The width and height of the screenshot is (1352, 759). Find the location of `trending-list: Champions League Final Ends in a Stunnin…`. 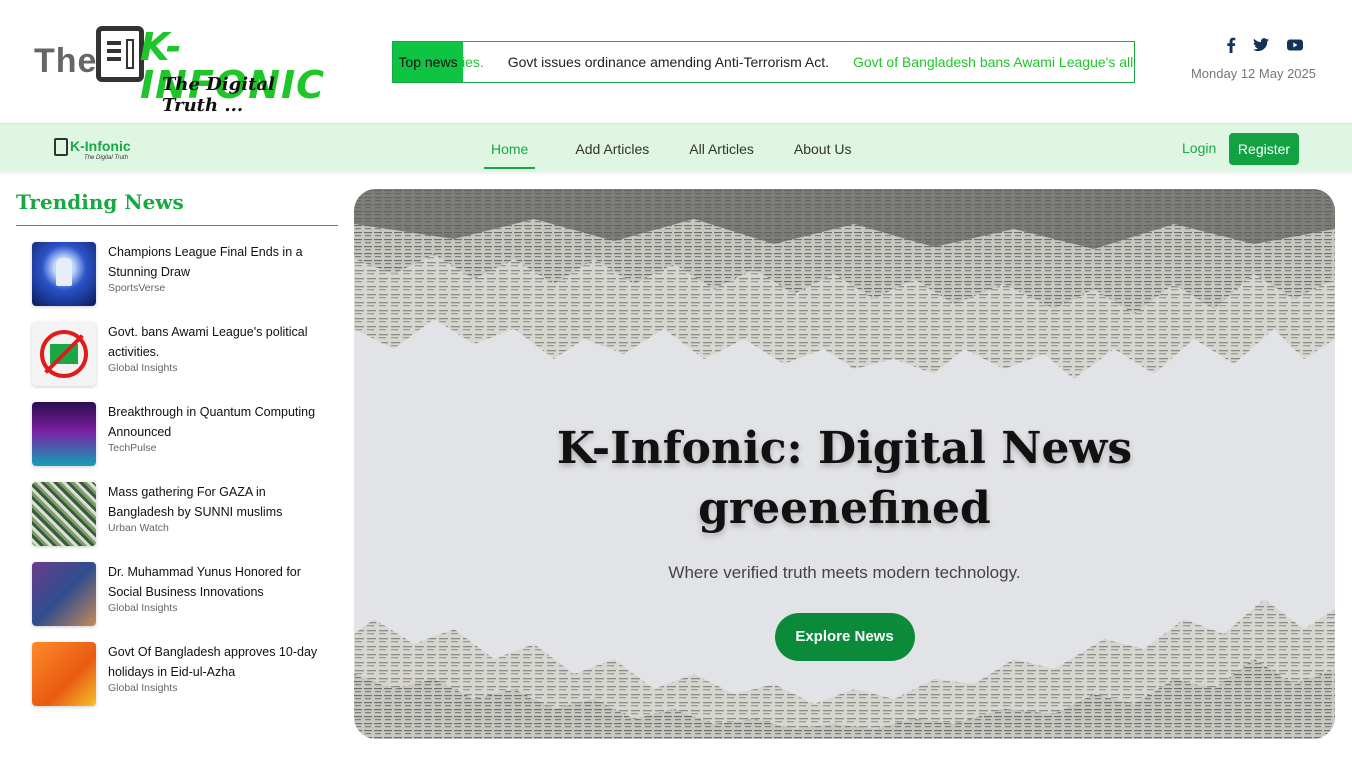

trending-list: Champions League Final Ends in a Stunnin… is located at coordinates (182, 482).